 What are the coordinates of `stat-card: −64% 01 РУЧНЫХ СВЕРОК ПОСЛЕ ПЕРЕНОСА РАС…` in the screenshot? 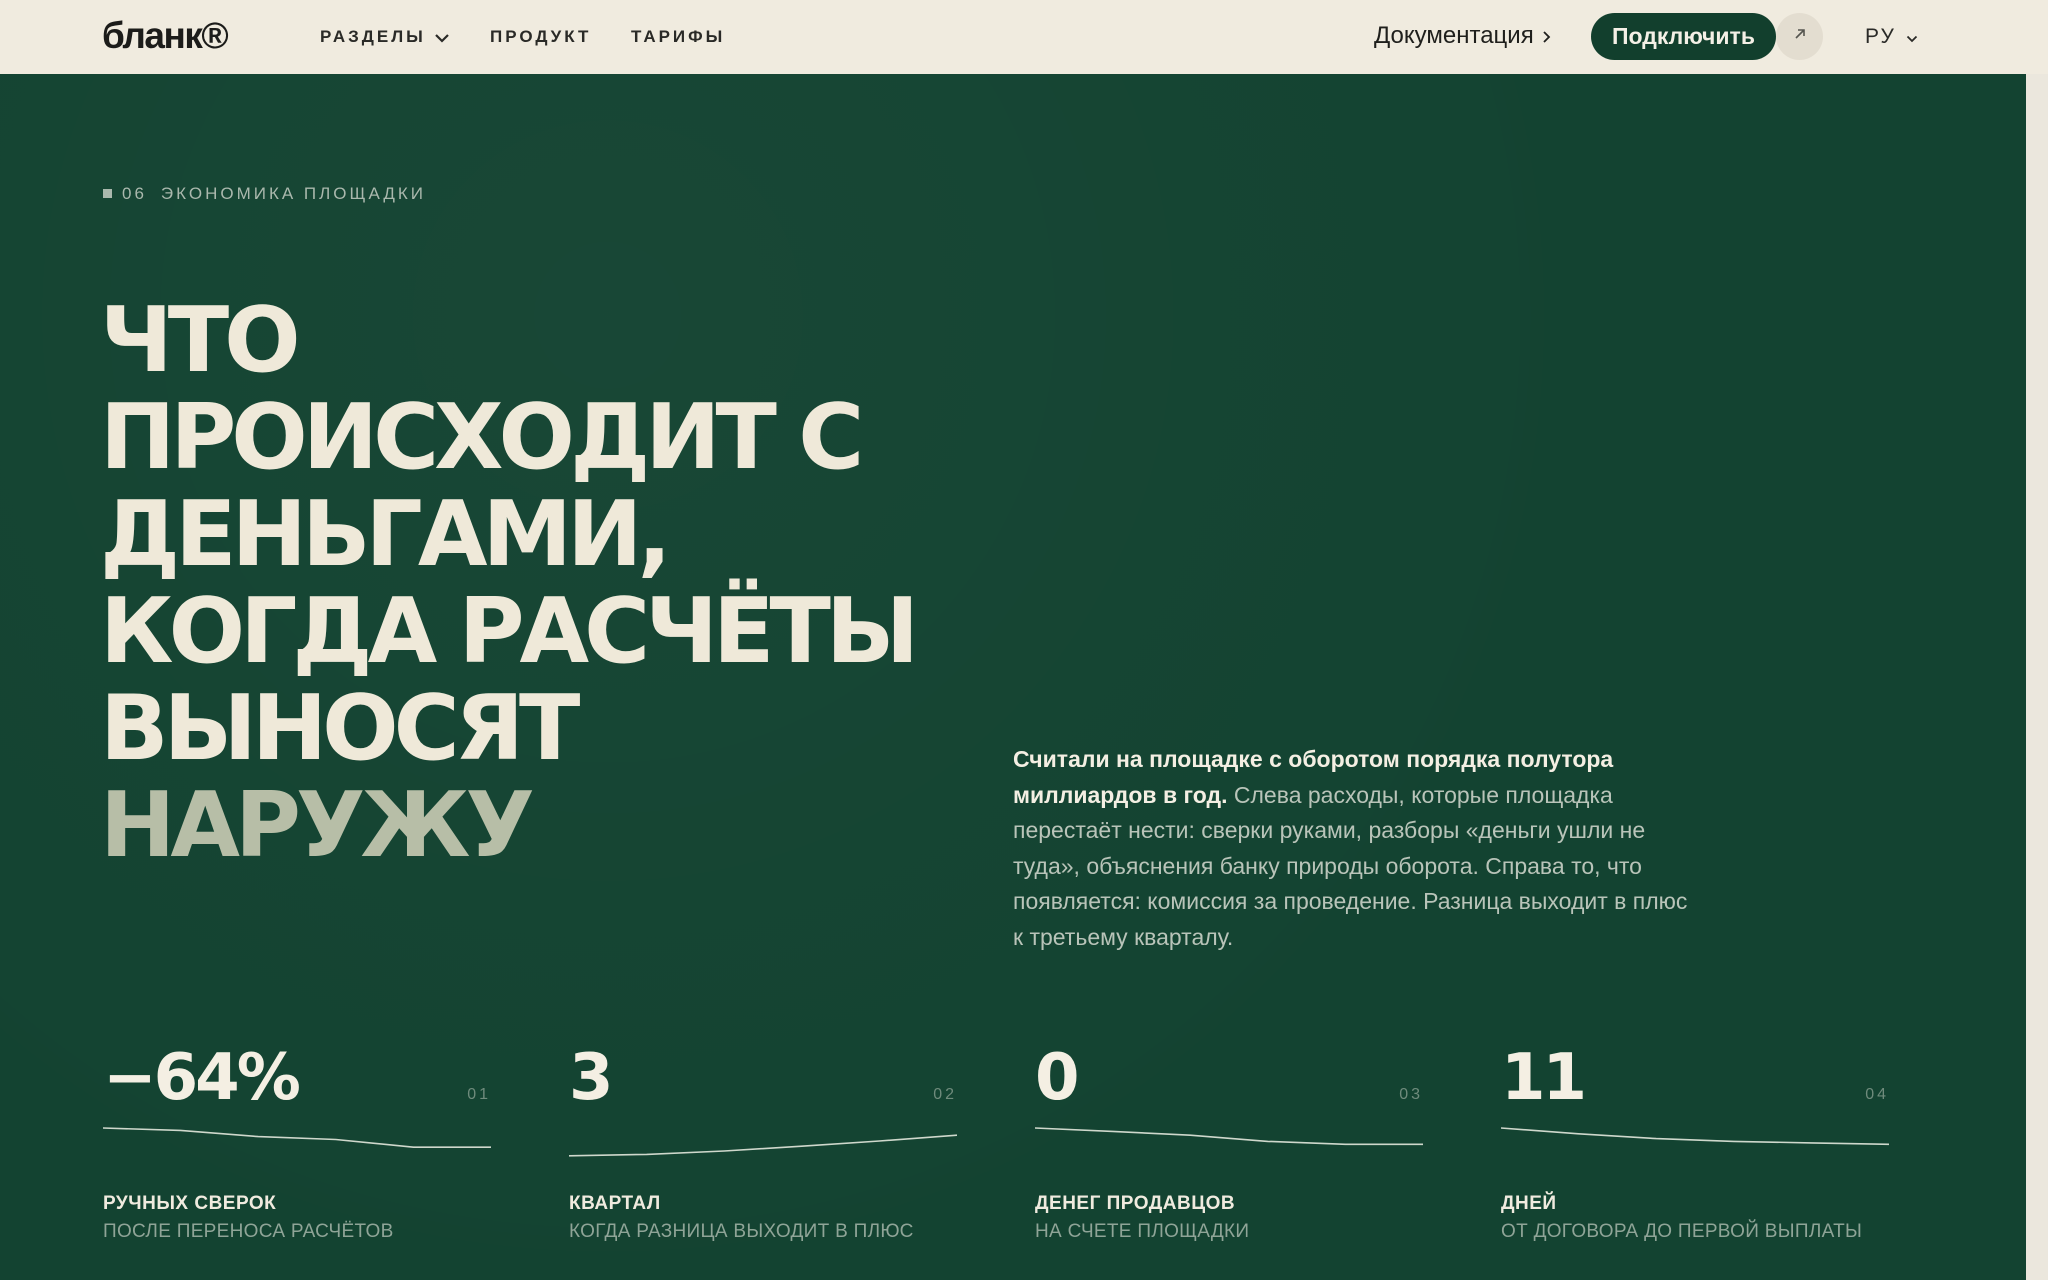 It's located at (297, 1150).